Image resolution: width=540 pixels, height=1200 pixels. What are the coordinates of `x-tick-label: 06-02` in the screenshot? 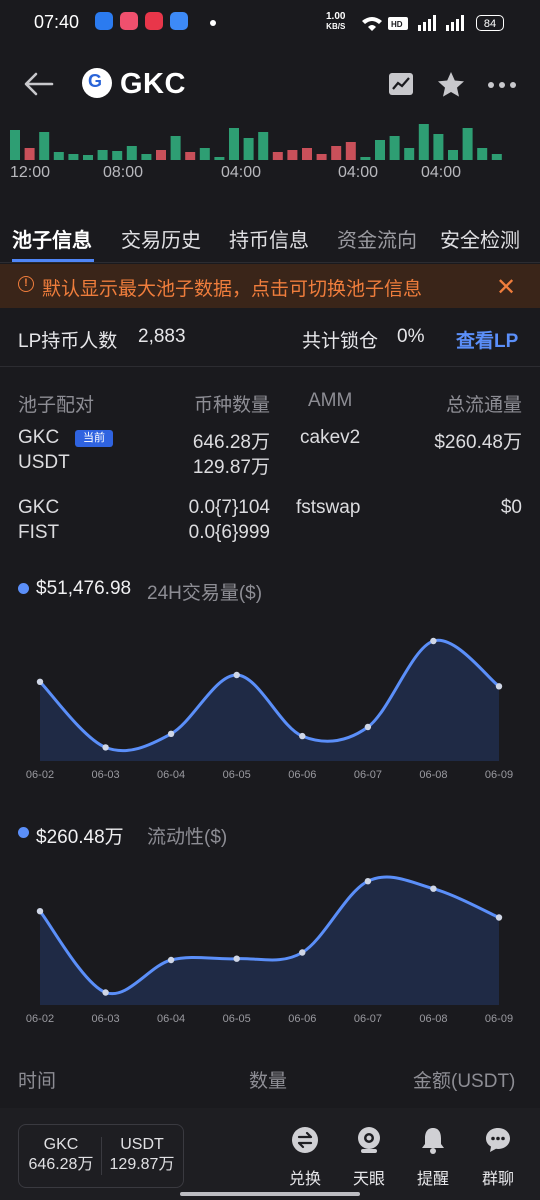 It's located at (40, 775).